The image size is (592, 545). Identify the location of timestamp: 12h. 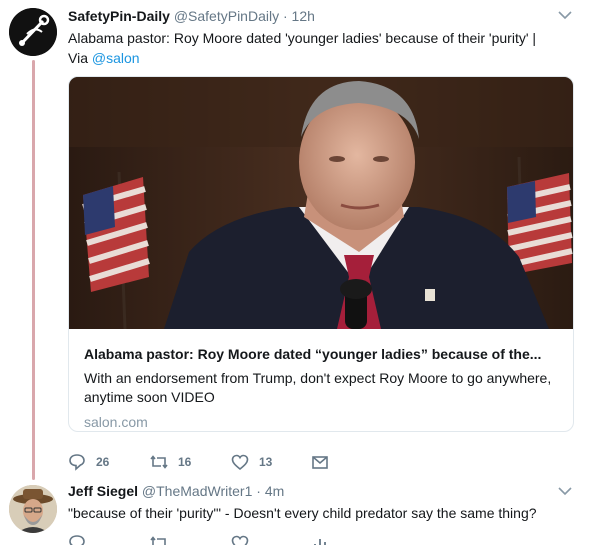
(303, 16).